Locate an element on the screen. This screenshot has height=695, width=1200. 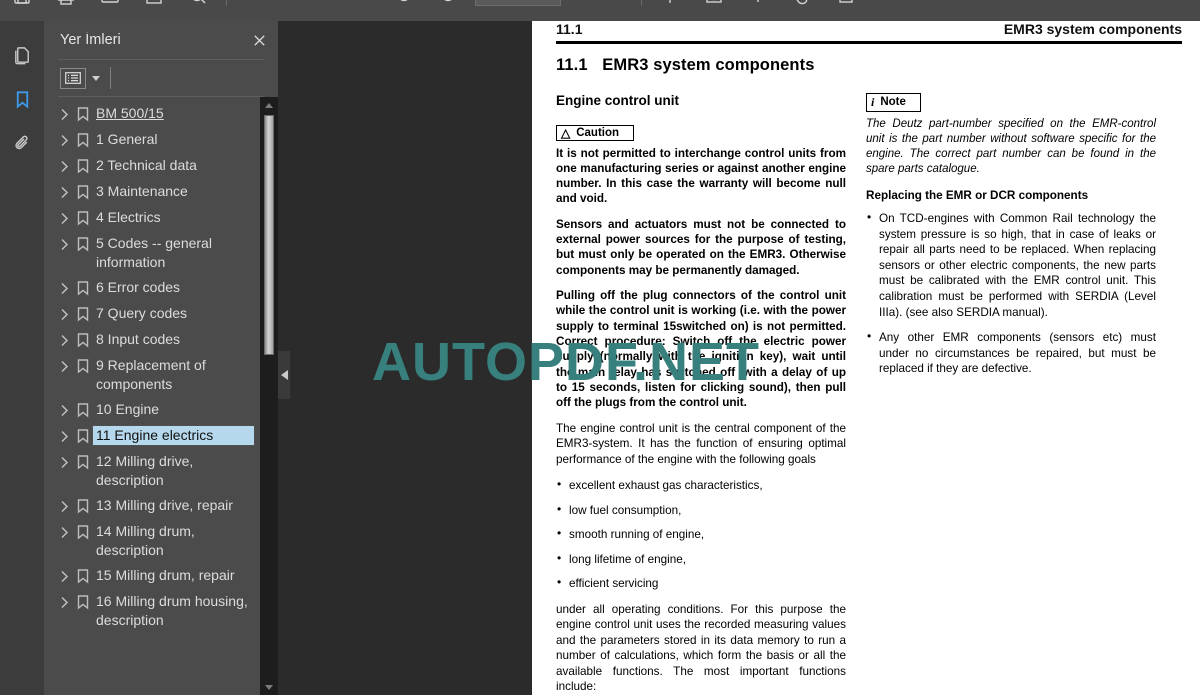
section-number: 11.1 is located at coordinates (572, 64).